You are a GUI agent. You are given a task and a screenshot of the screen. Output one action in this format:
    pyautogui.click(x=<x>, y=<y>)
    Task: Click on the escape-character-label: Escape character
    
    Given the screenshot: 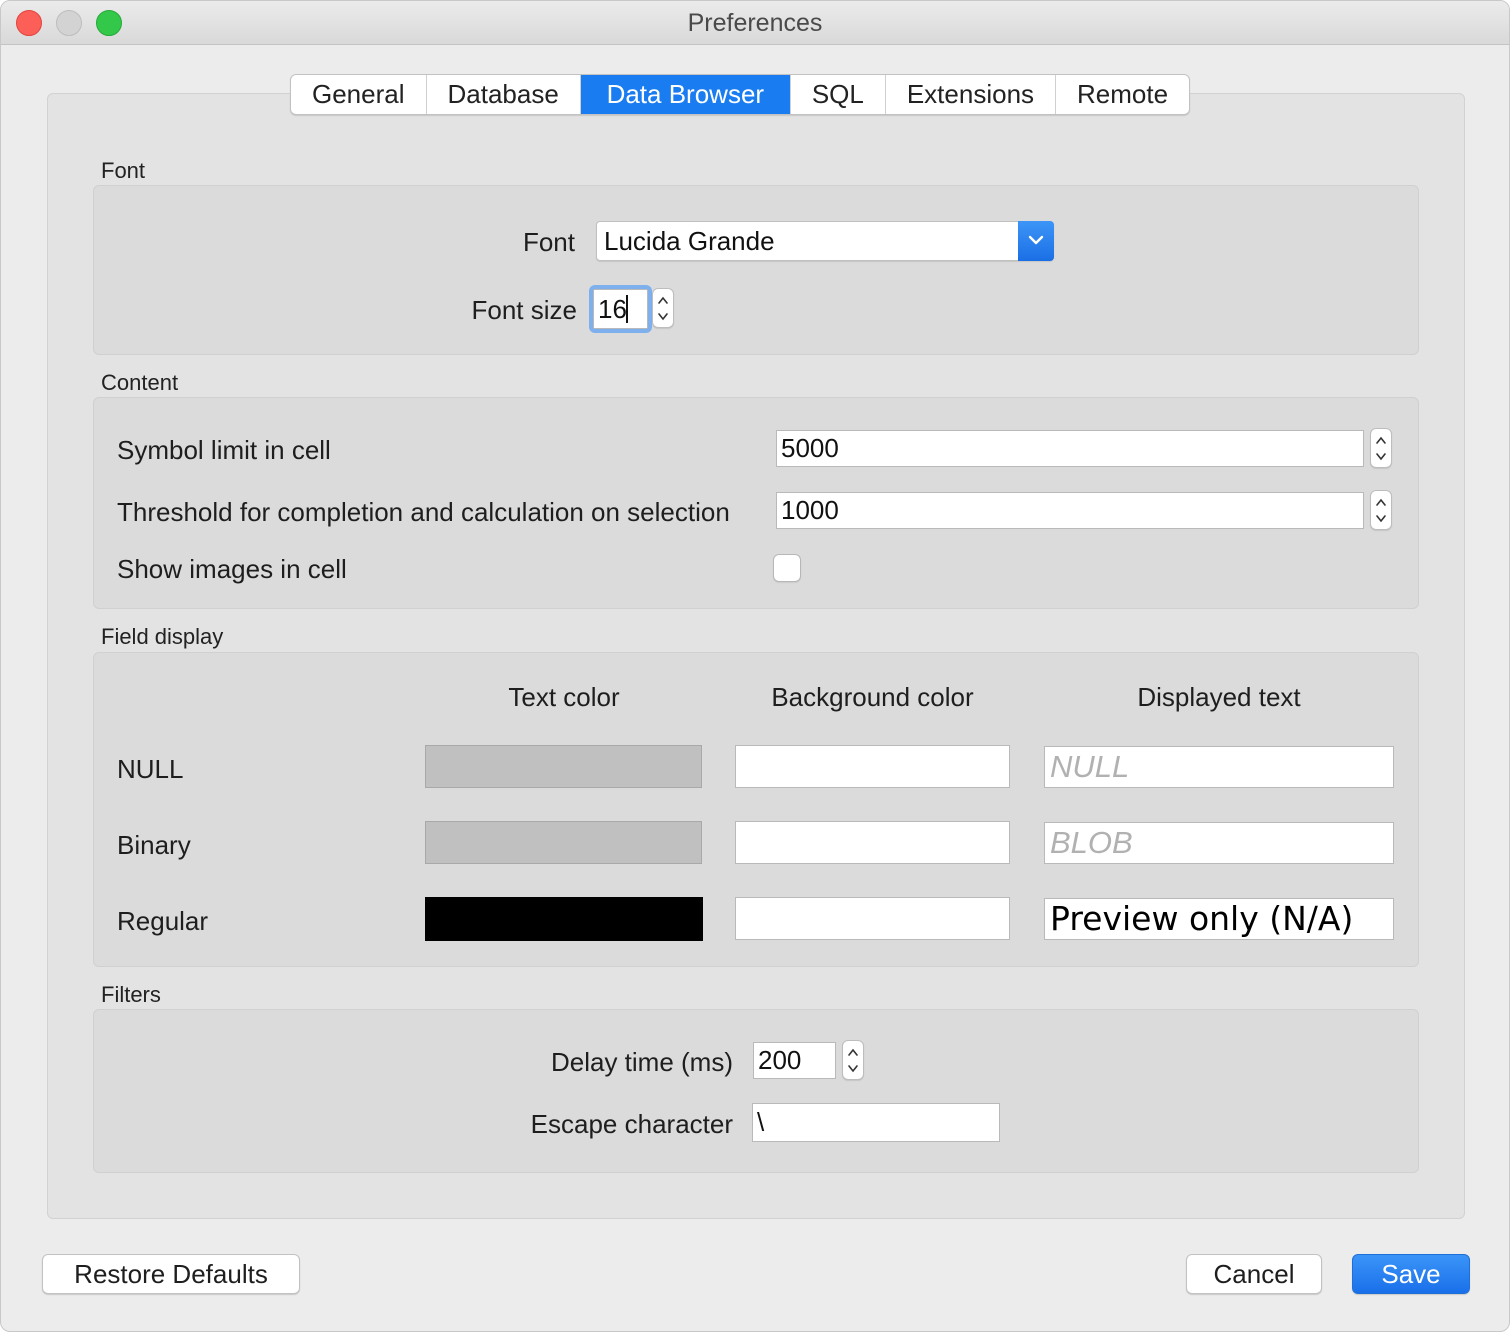 What is the action you would take?
    pyautogui.click(x=631, y=1124)
    